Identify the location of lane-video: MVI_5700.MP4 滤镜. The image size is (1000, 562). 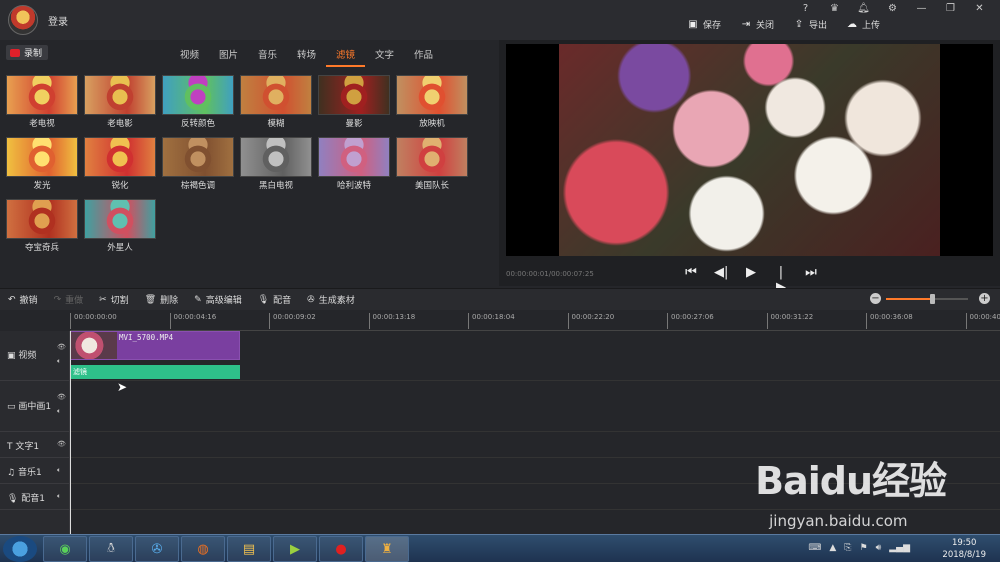
(535, 356).